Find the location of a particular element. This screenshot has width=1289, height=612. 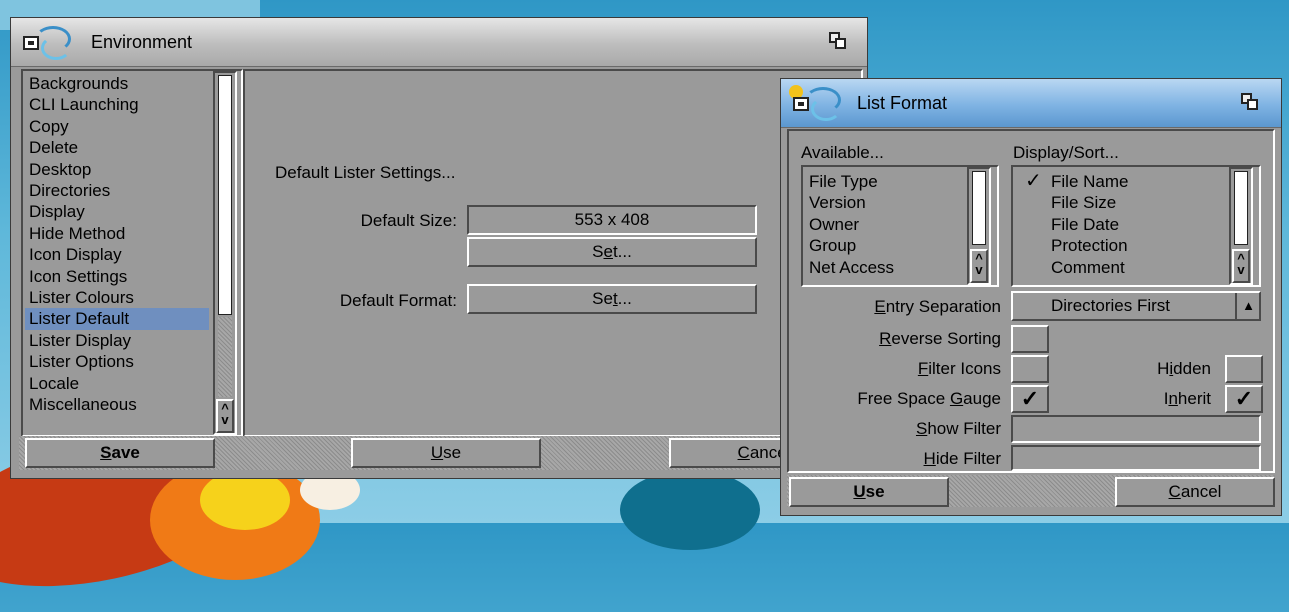

category-item: Lister Colours is located at coordinates (117, 297).